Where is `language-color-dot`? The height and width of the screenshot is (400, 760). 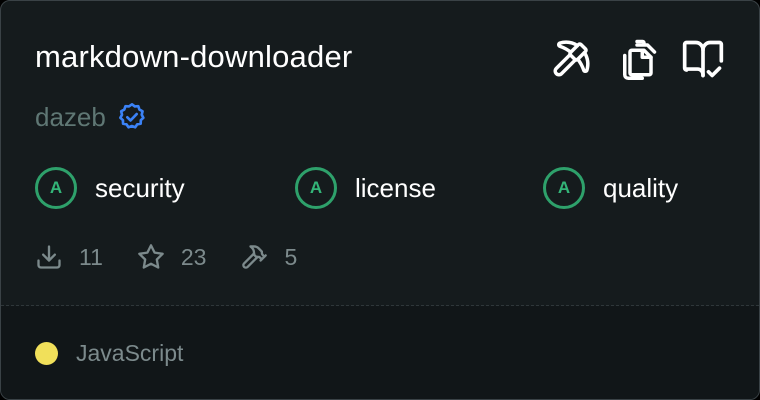
language-color-dot is located at coordinates (46, 353).